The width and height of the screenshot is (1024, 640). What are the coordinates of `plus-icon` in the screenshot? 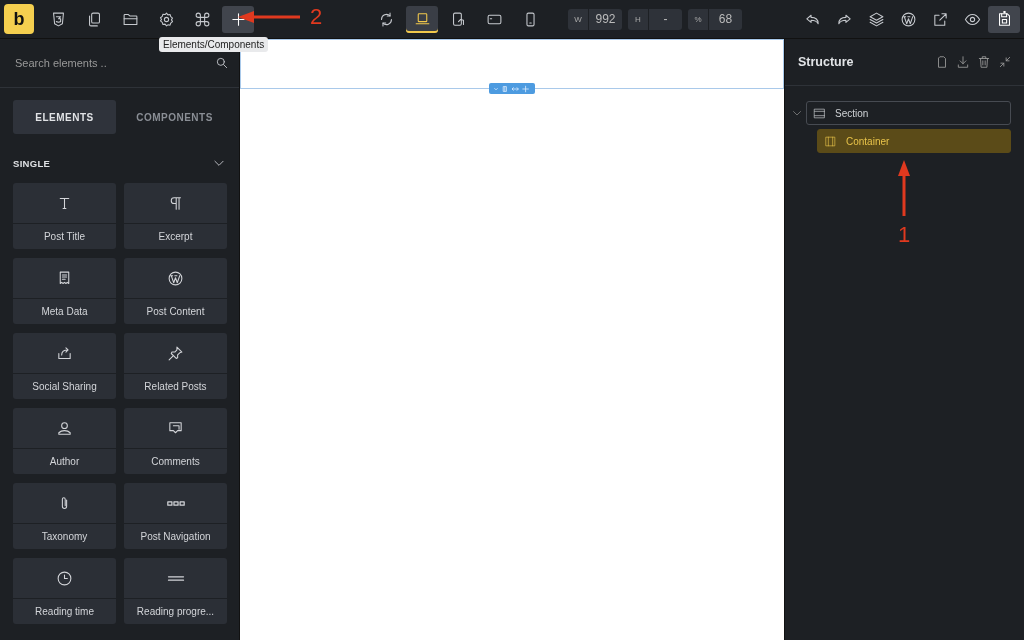 It's located at (238, 19).